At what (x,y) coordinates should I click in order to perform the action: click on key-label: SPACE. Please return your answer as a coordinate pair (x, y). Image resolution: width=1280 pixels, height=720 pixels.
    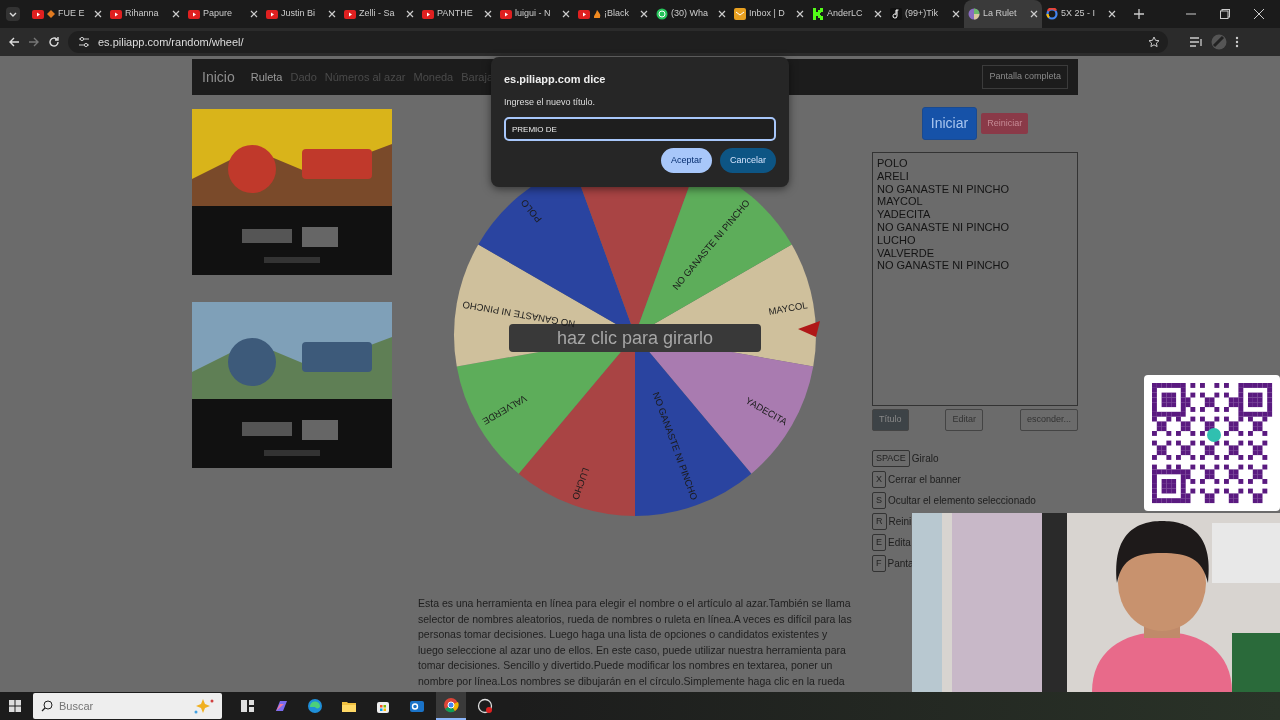
    Looking at the image, I should click on (891, 458).